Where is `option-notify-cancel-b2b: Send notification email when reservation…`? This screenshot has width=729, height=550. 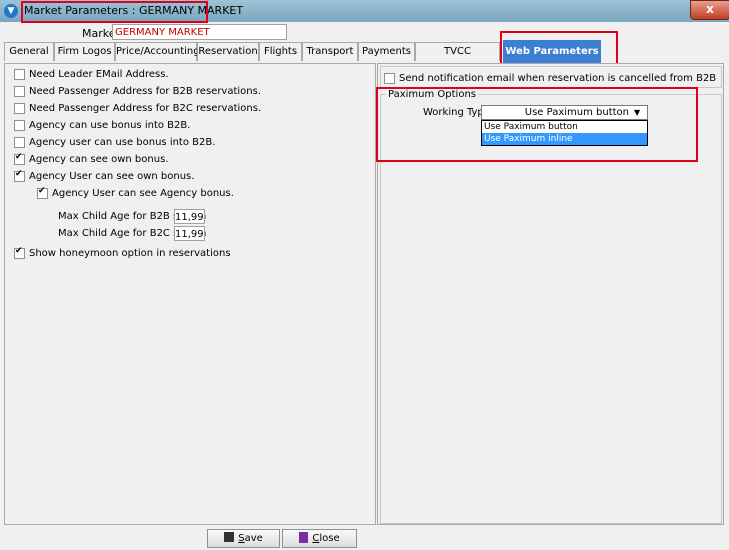
option-notify-cancel-b2b: Send notification email when reservation… is located at coordinates (550, 78).